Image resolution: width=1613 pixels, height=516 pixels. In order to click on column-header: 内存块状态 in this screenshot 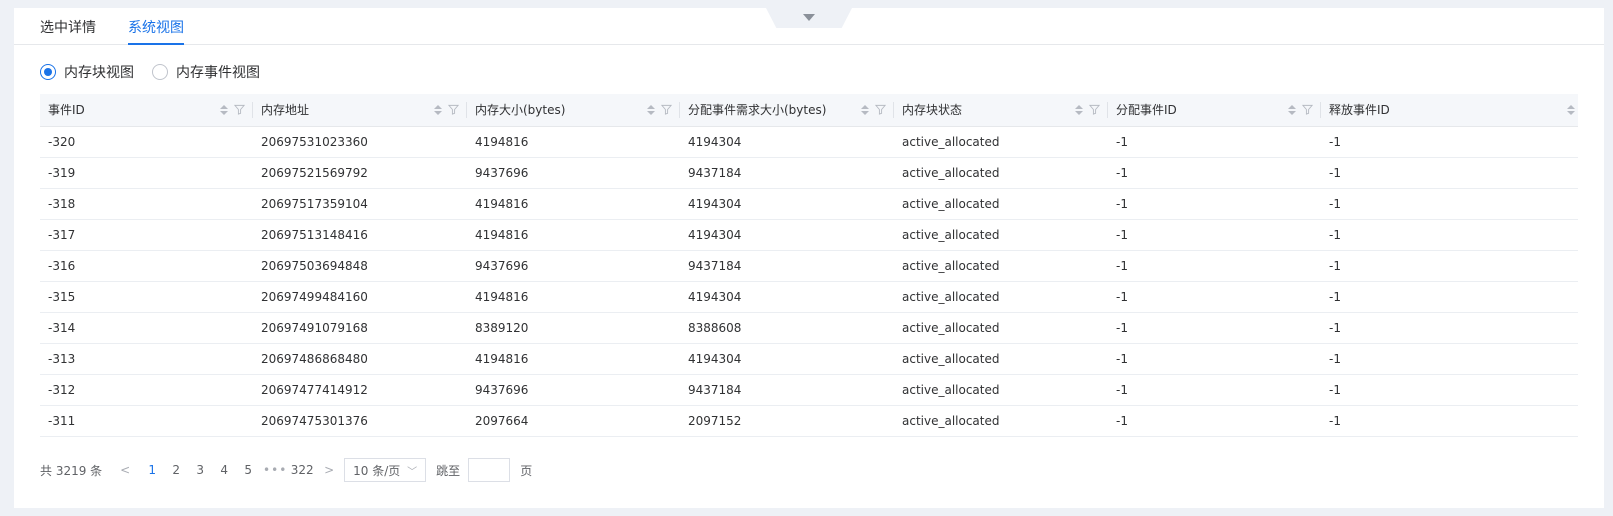, I will do `click(1001, 110)`.